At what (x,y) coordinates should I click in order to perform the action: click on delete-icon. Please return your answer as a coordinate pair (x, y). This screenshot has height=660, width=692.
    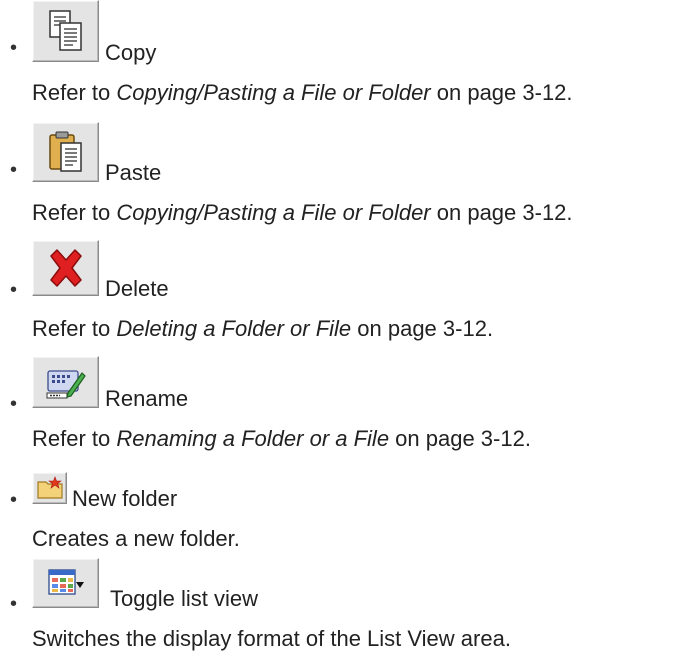
    Looking at the image, I should click on (65, 268).